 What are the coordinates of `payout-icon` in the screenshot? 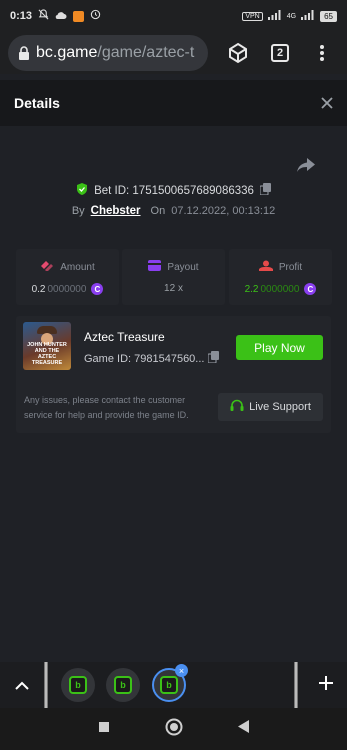 It's located at (155, 267).